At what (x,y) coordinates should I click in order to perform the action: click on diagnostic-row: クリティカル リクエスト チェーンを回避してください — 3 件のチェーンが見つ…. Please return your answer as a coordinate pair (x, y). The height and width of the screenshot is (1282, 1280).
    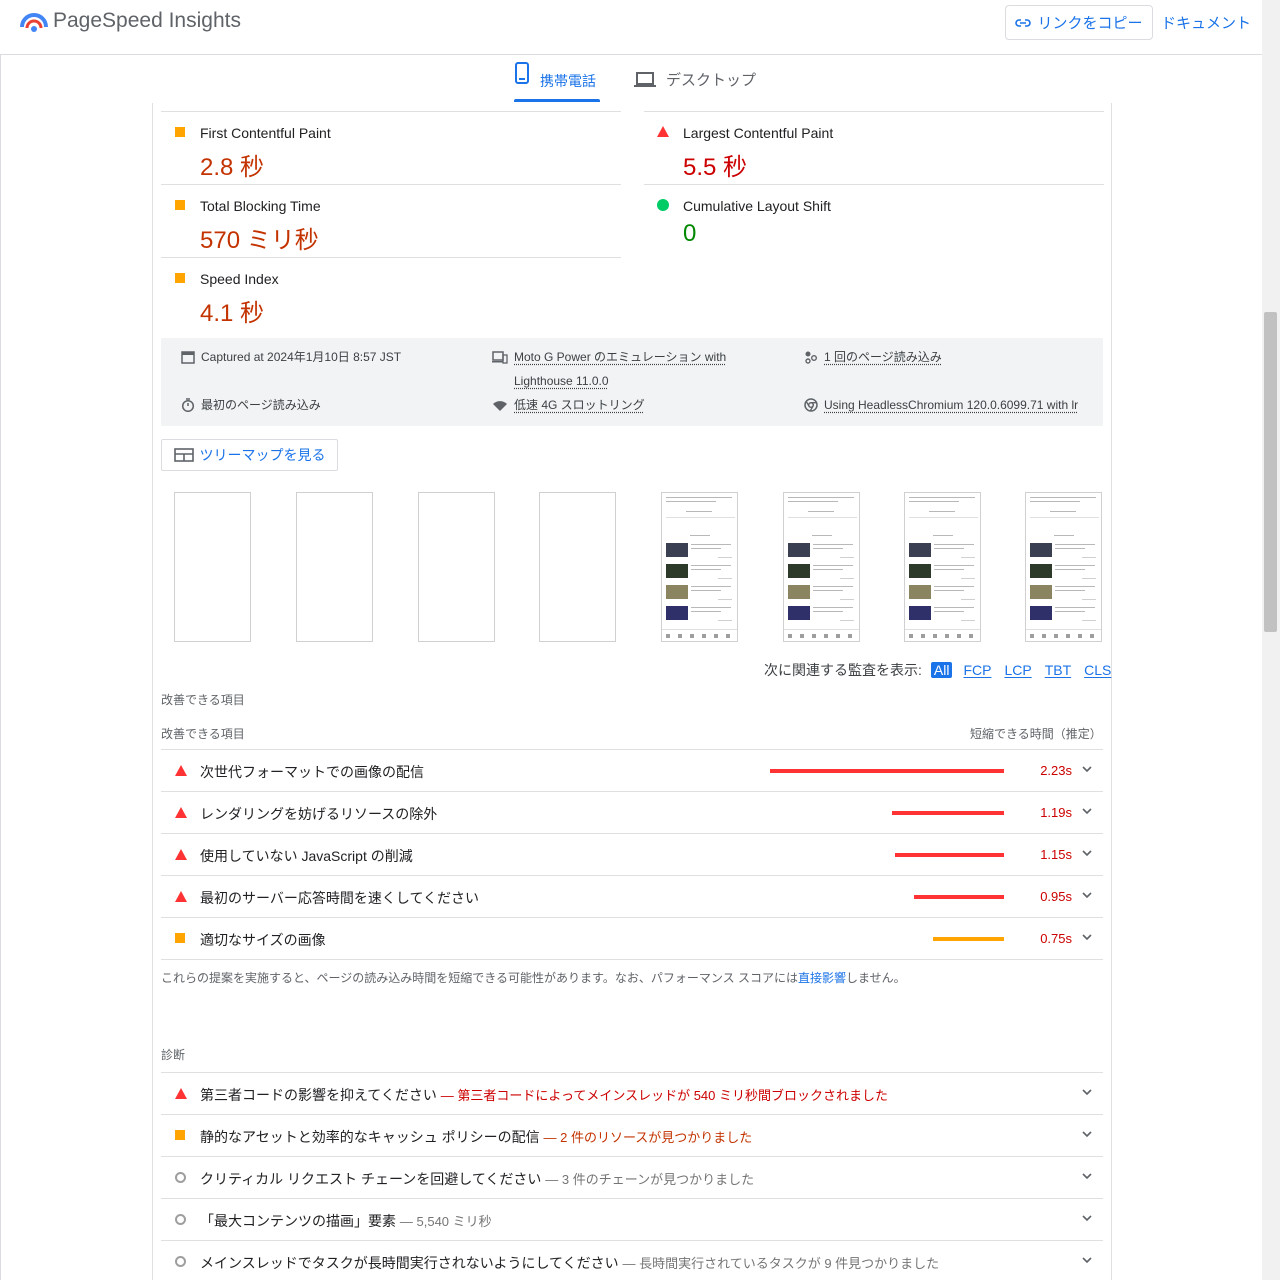
    Looking at the image, I should click on (632, 1177).